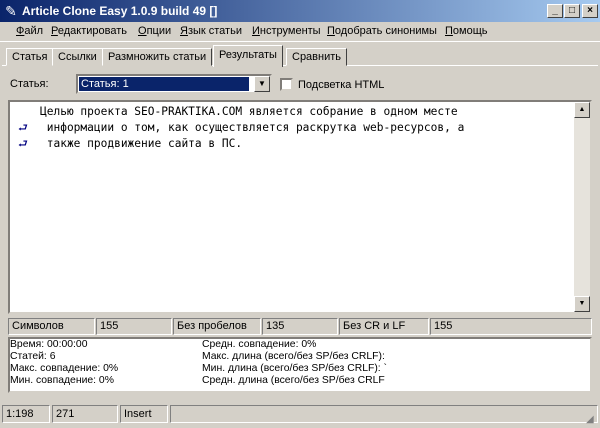  Describe the element at coordinates (293, 380) in the screenshot. I see `avg-length-stat: Средн. длина (всего/без SP/без CRLF` at that location.